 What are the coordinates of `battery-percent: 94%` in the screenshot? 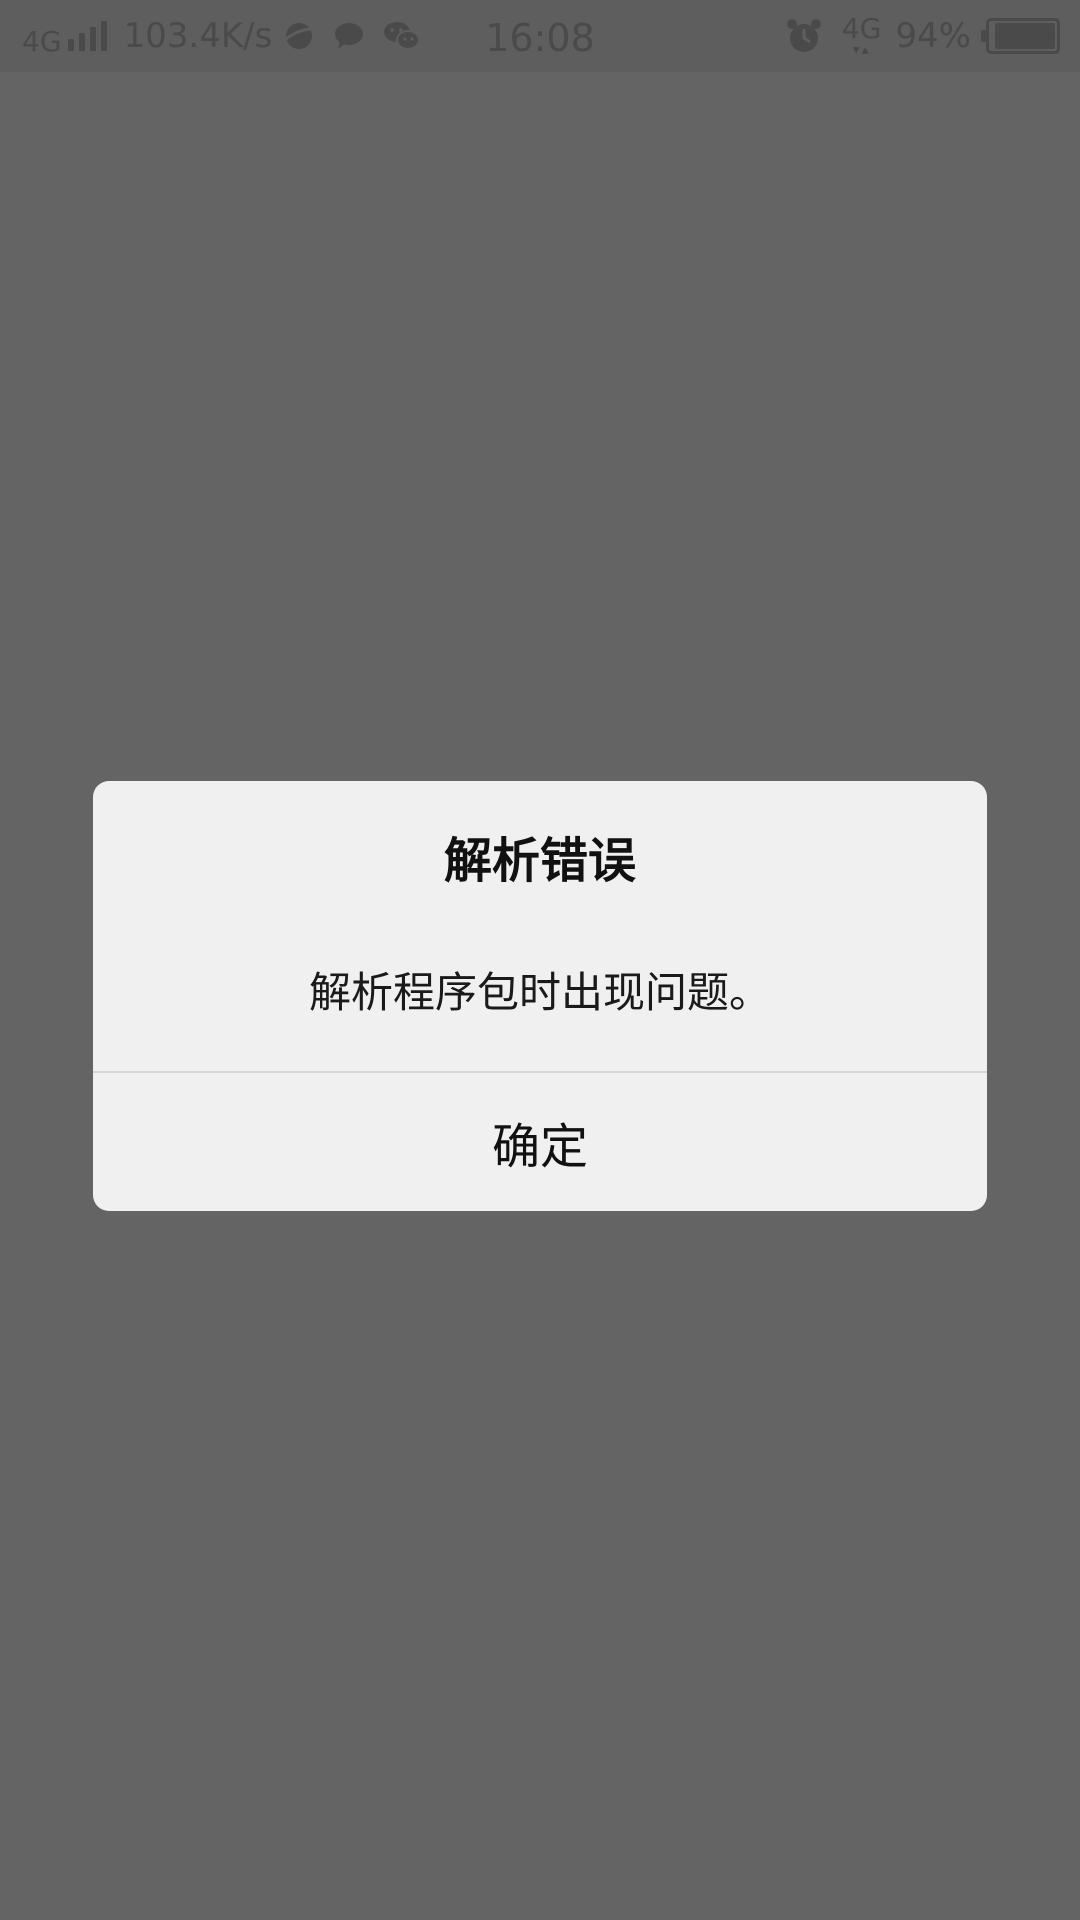 It's located at (933, 36).